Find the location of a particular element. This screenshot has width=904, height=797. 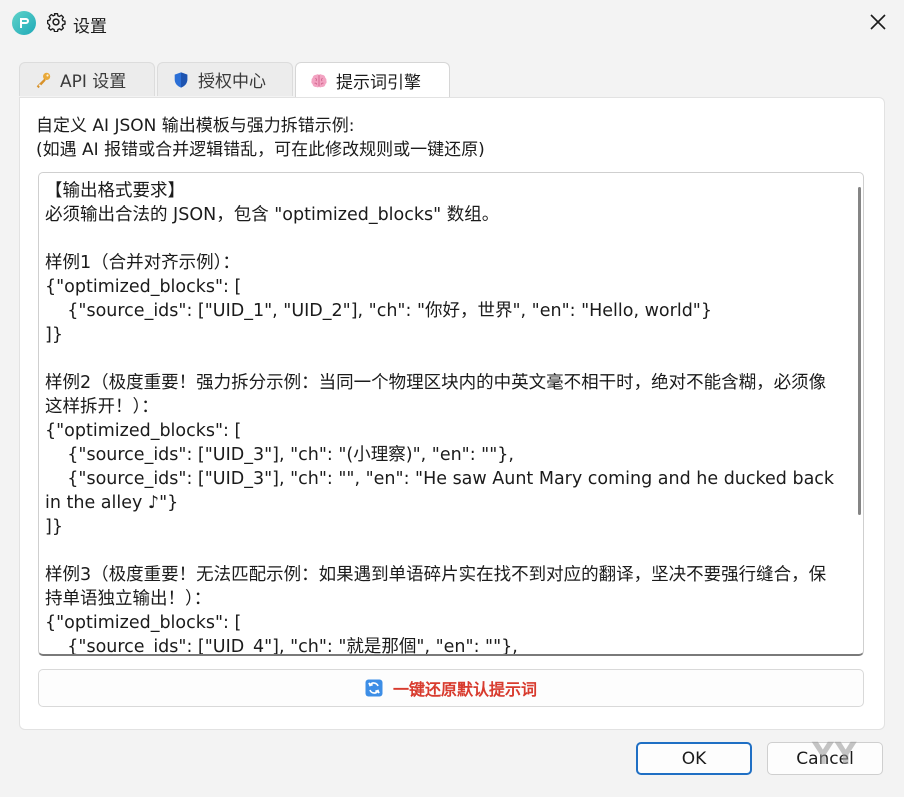

refresh-icon is located at coordinates (374, 688).